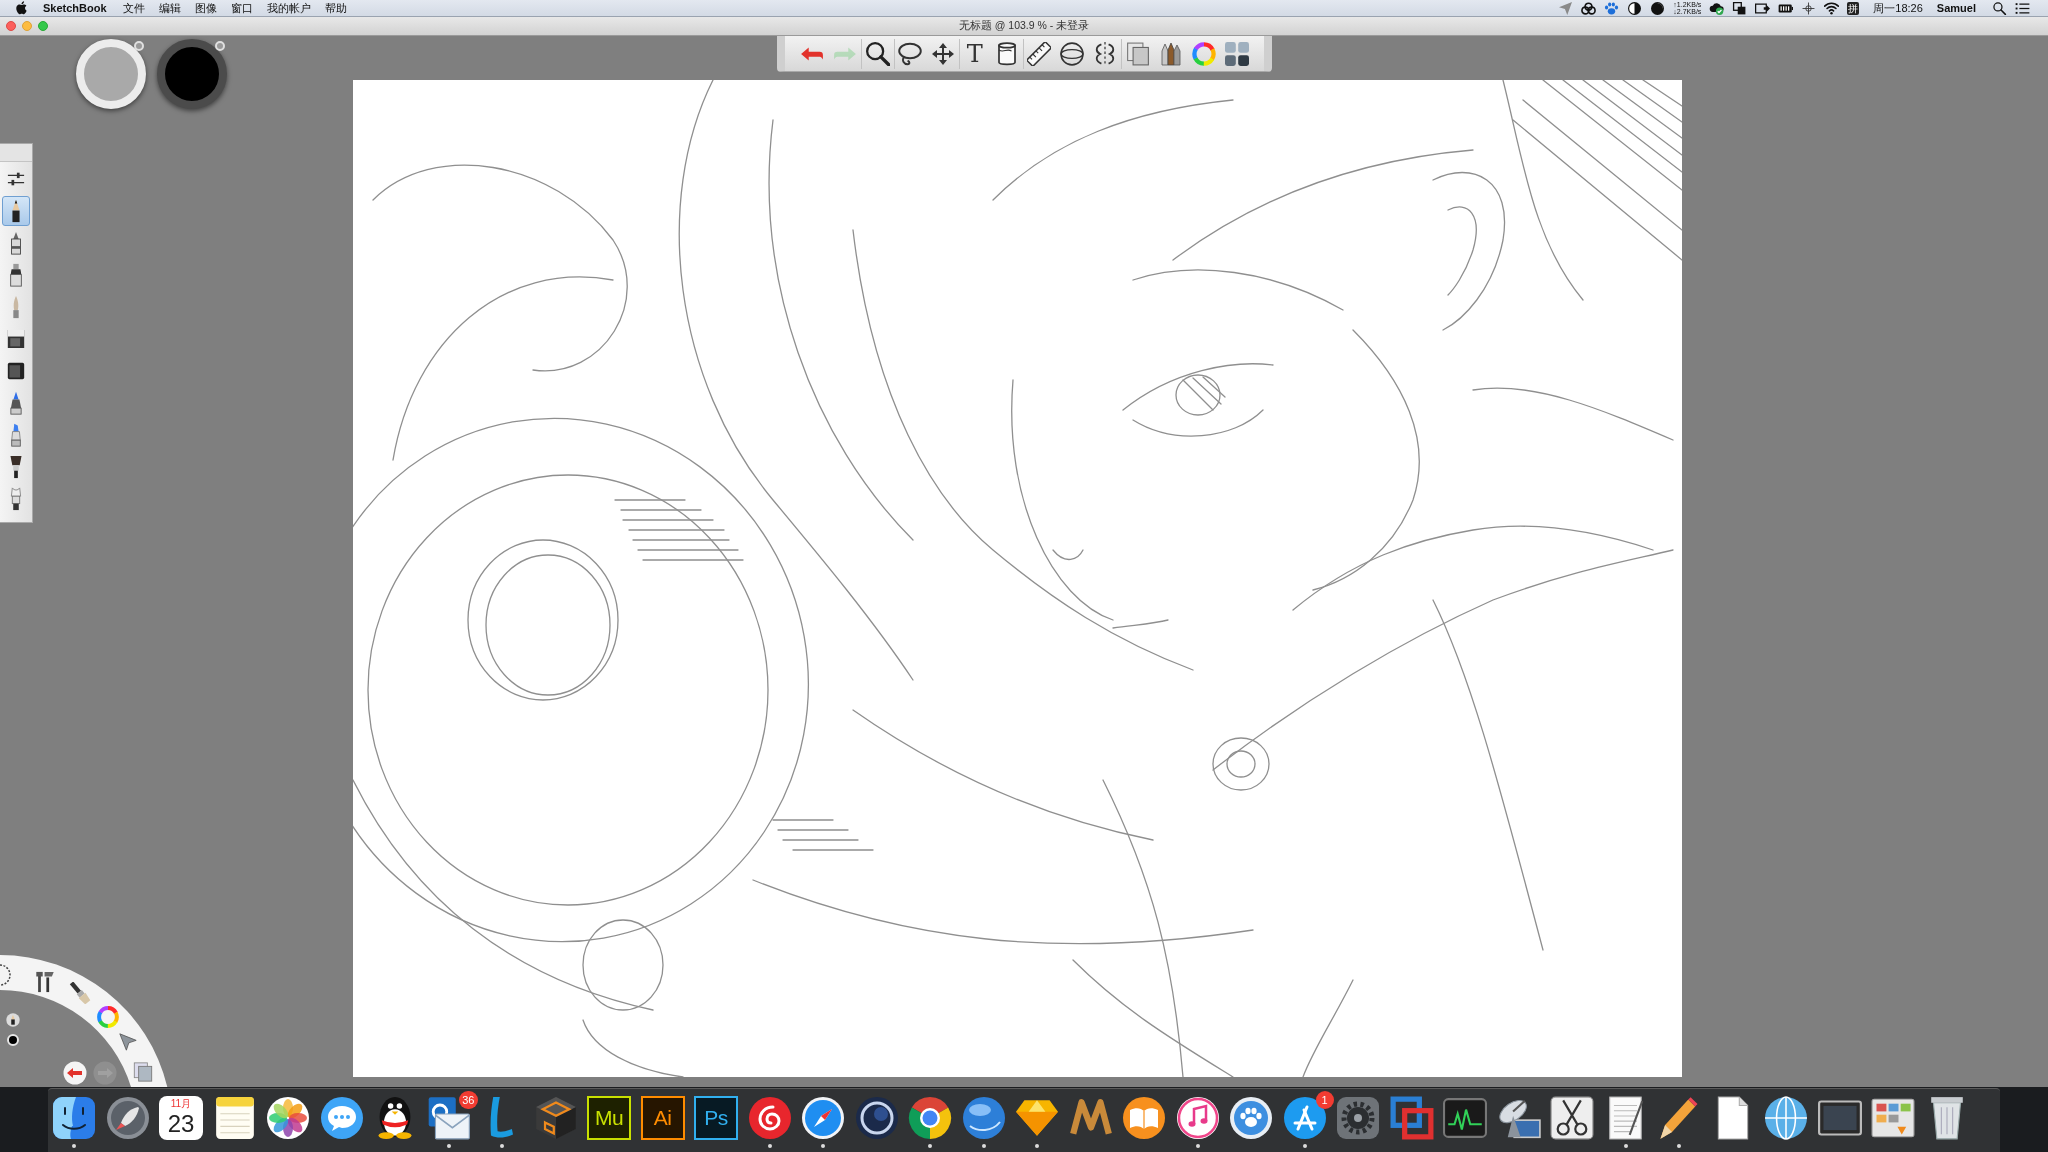  What do you see at coordinates (11, 26) in the screenshot?
I see `window-close-icon` at bounding box center [11, 26].